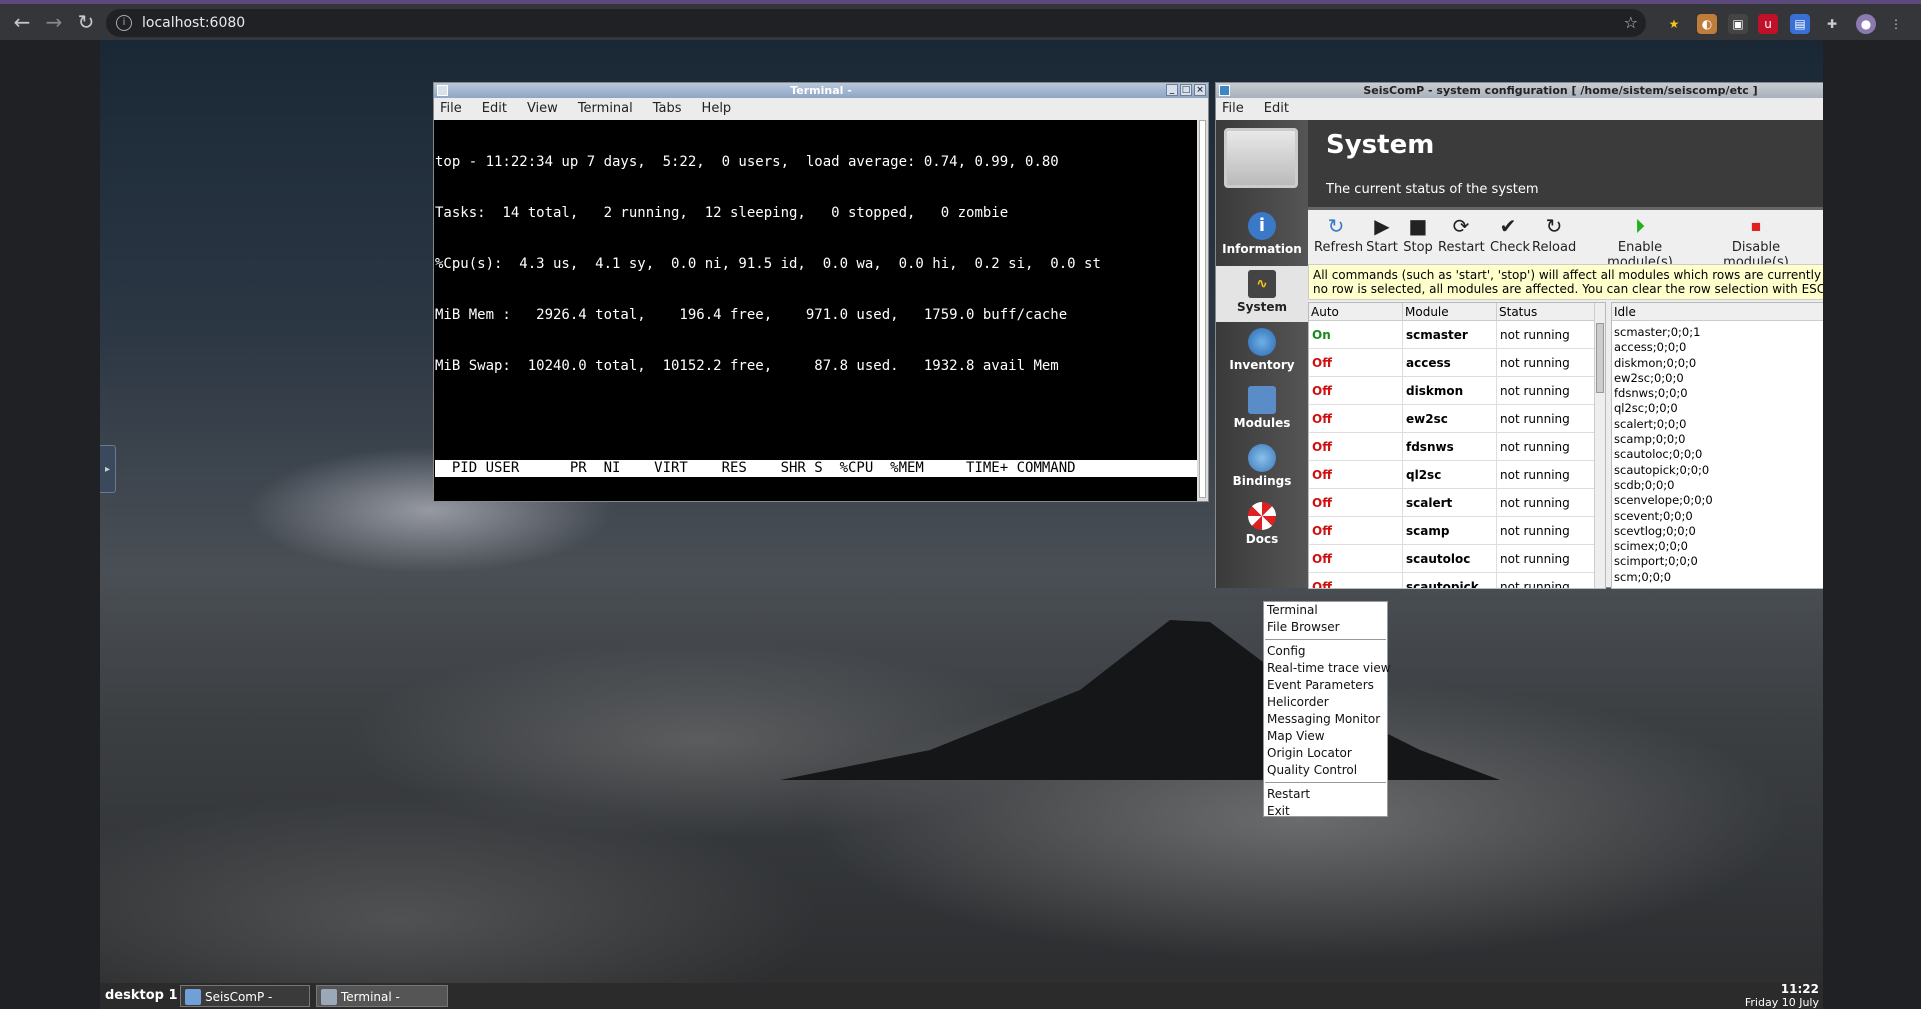 The height and width of the screenshot is (1009, 1921). Describe the element at coordinates (108, 469) in the screenshot. I see `novnc-side-tab: ▸` at that location.